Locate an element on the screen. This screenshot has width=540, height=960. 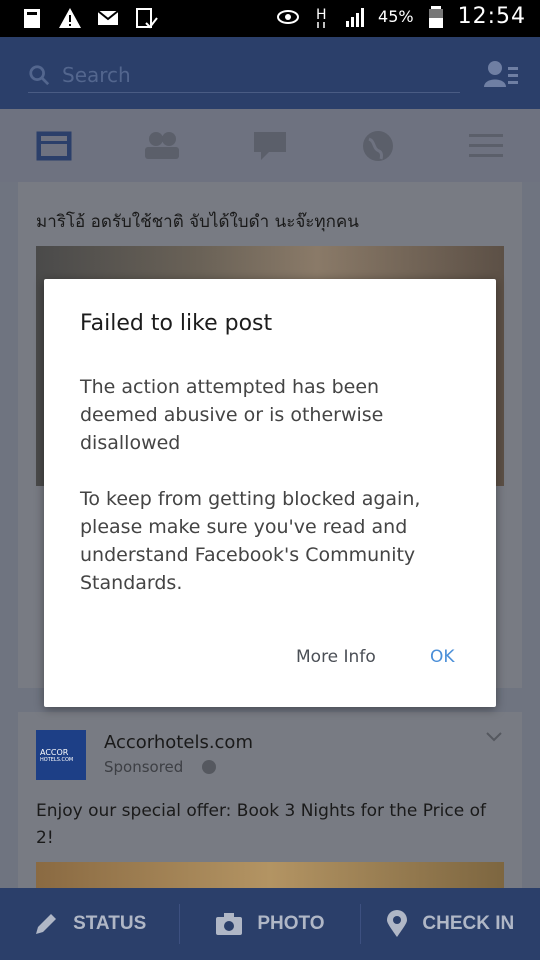
photo-label: PHOTO is located at coordinates (291, 923).